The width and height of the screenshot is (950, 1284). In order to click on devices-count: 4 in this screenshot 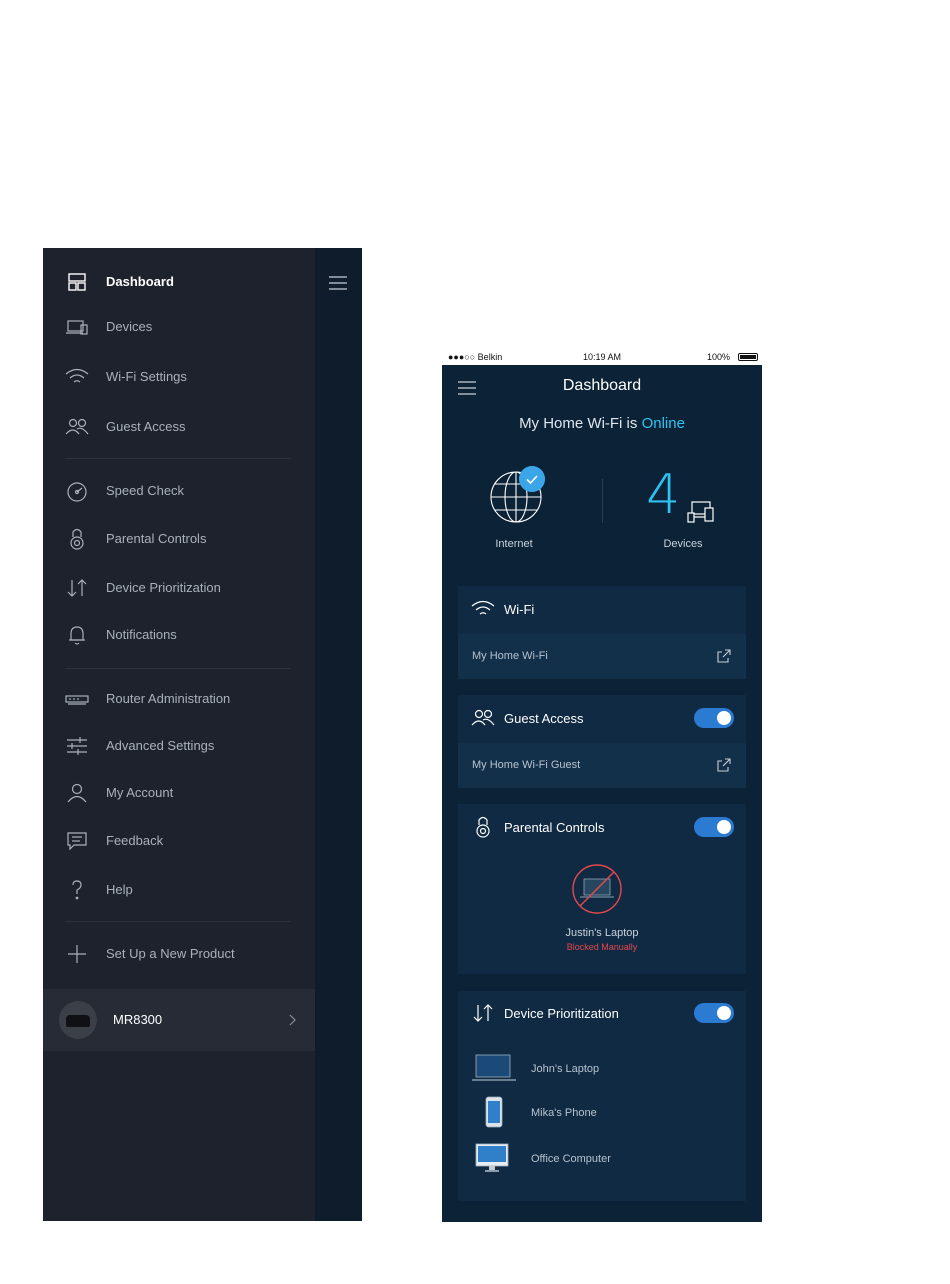, I will do `click(663, 495)`.